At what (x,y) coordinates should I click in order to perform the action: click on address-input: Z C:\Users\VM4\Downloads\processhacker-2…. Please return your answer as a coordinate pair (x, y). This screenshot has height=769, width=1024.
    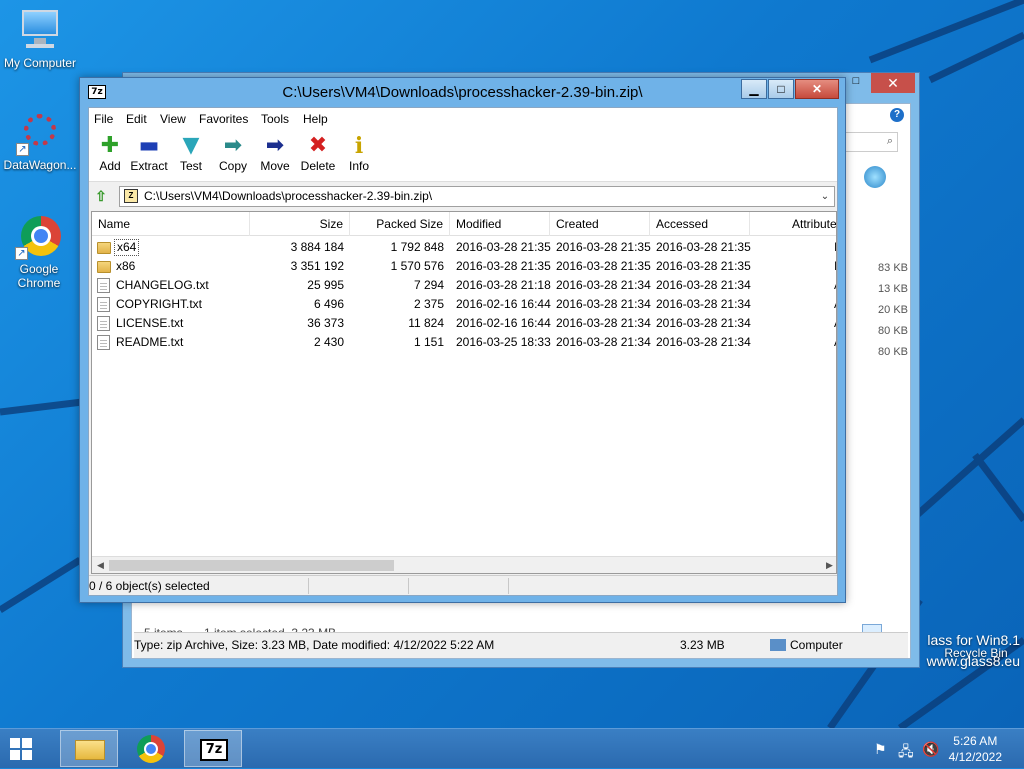
    Looking at the image, I should click on (477, 196).